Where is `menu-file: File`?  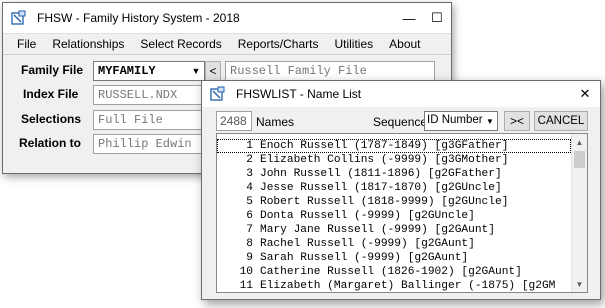
menu-file: File is located at coordinates (26, 44).